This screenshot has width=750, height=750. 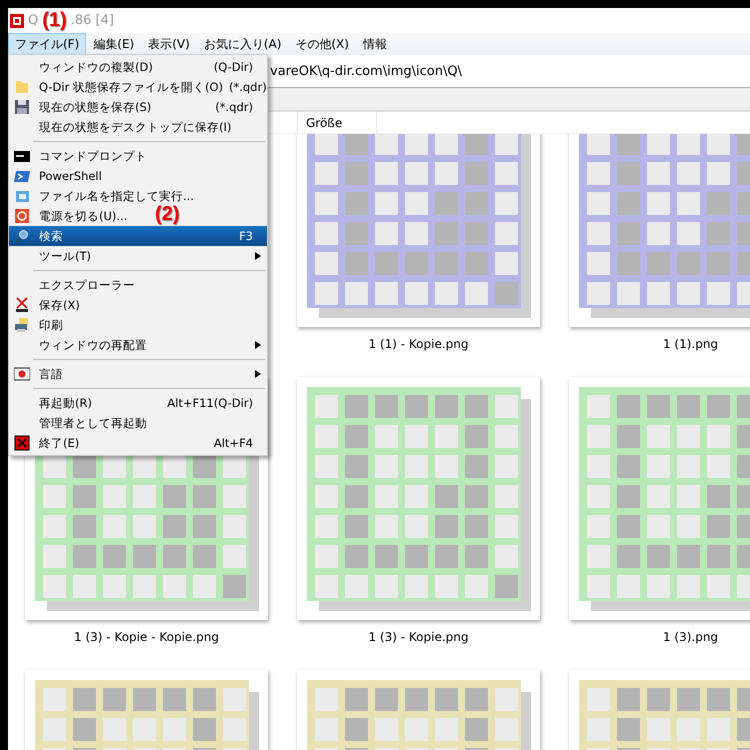 What do you see at coordinates (146, 637) in the screenshot?
I see `file-name: 1 (3) - Kopie - Kopie.png` at bounding box center [146, 637].